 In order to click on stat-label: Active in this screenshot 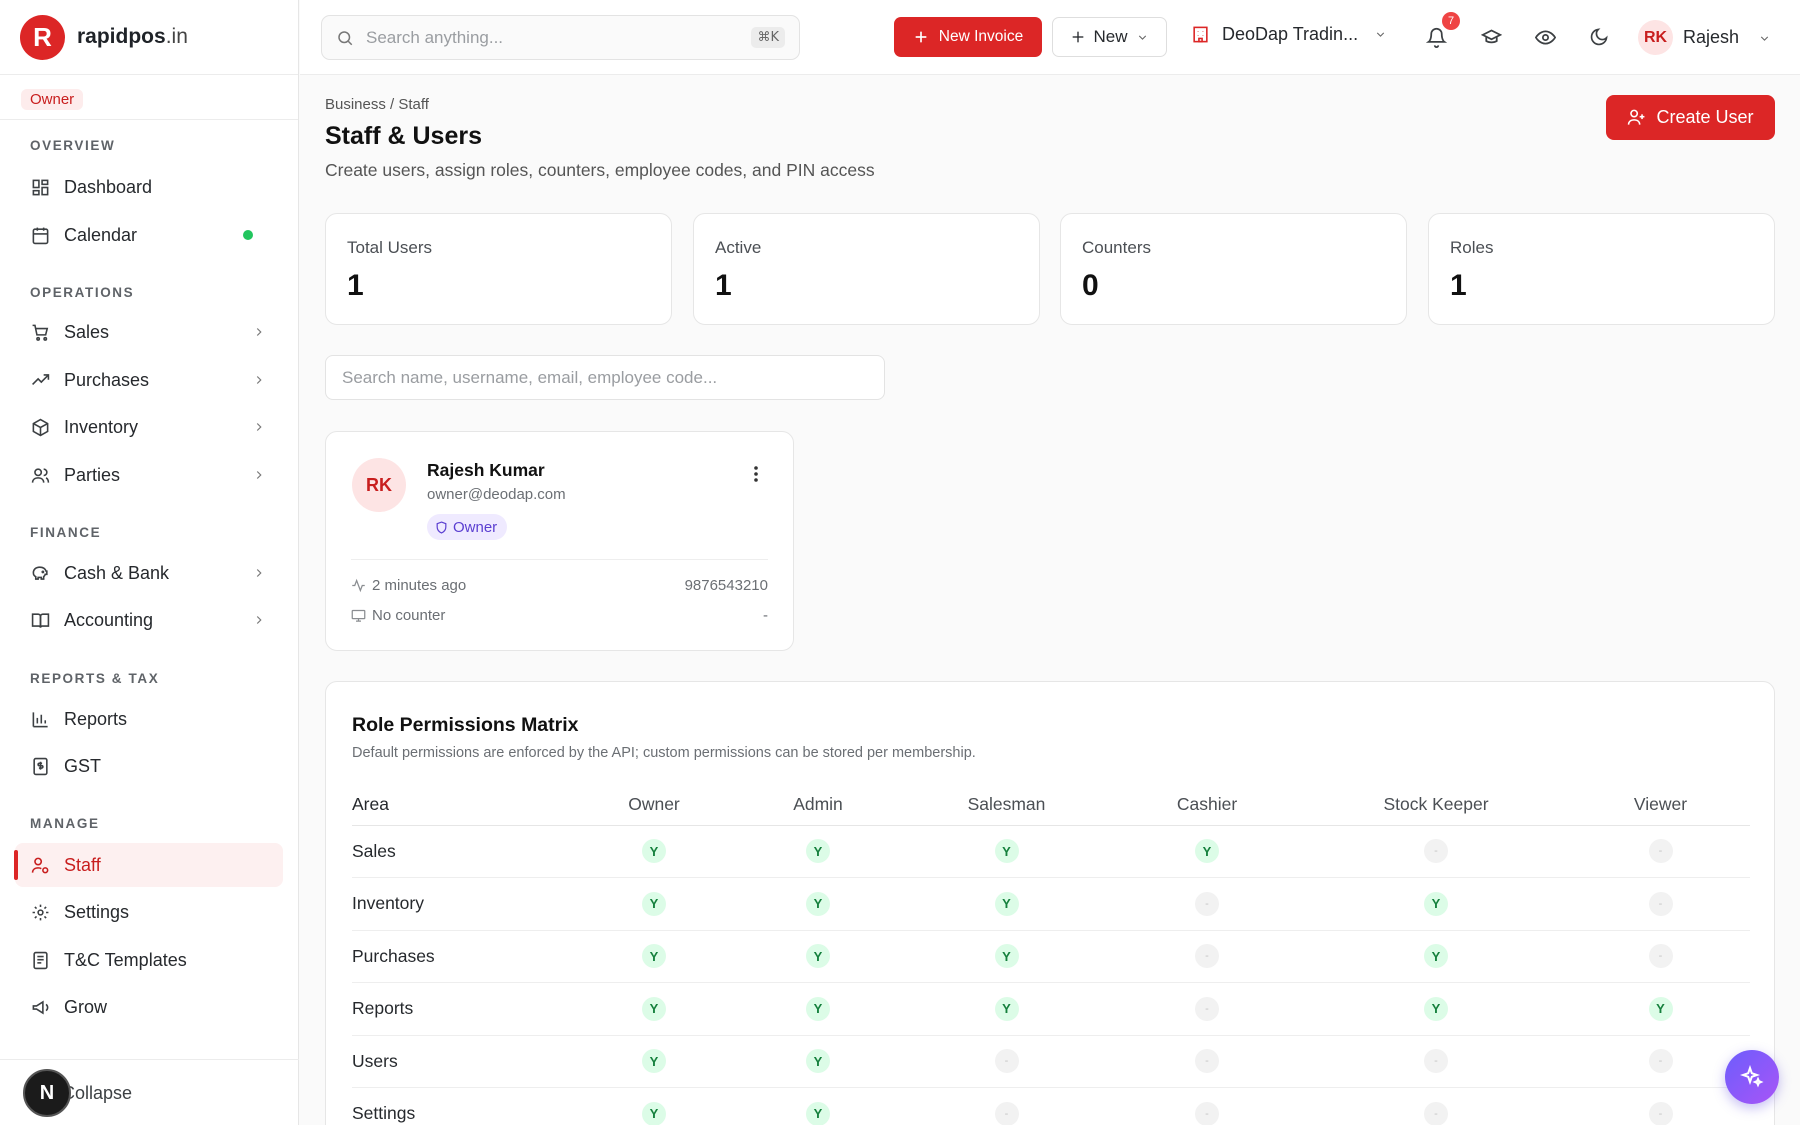, I will do `click(738, 247)`.